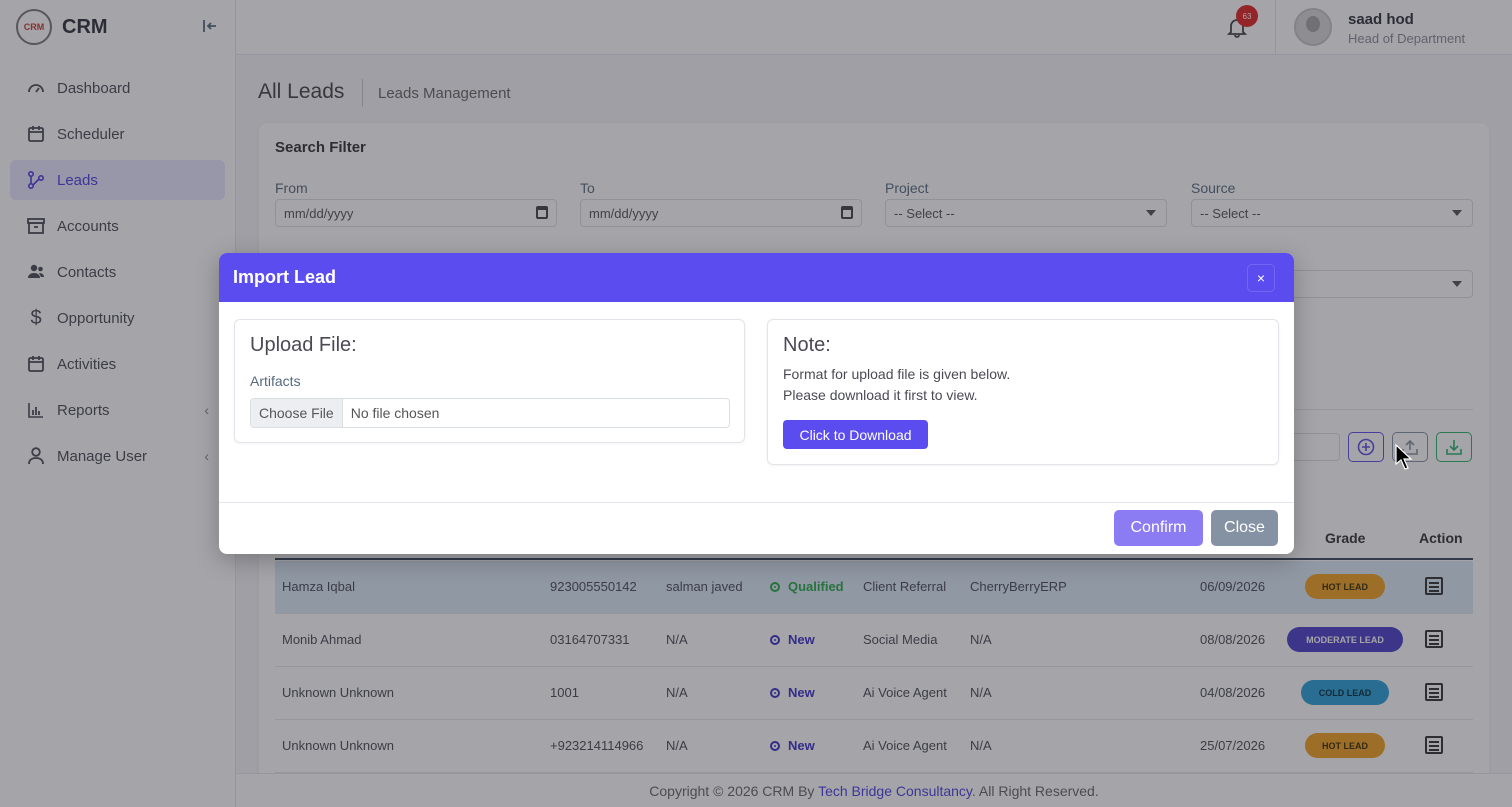 This screenshot has height=807, width=1512. Describe the element at coordinates (756, 277) in the screenshot. I see `modal-header: Import Lead ×` at that location.